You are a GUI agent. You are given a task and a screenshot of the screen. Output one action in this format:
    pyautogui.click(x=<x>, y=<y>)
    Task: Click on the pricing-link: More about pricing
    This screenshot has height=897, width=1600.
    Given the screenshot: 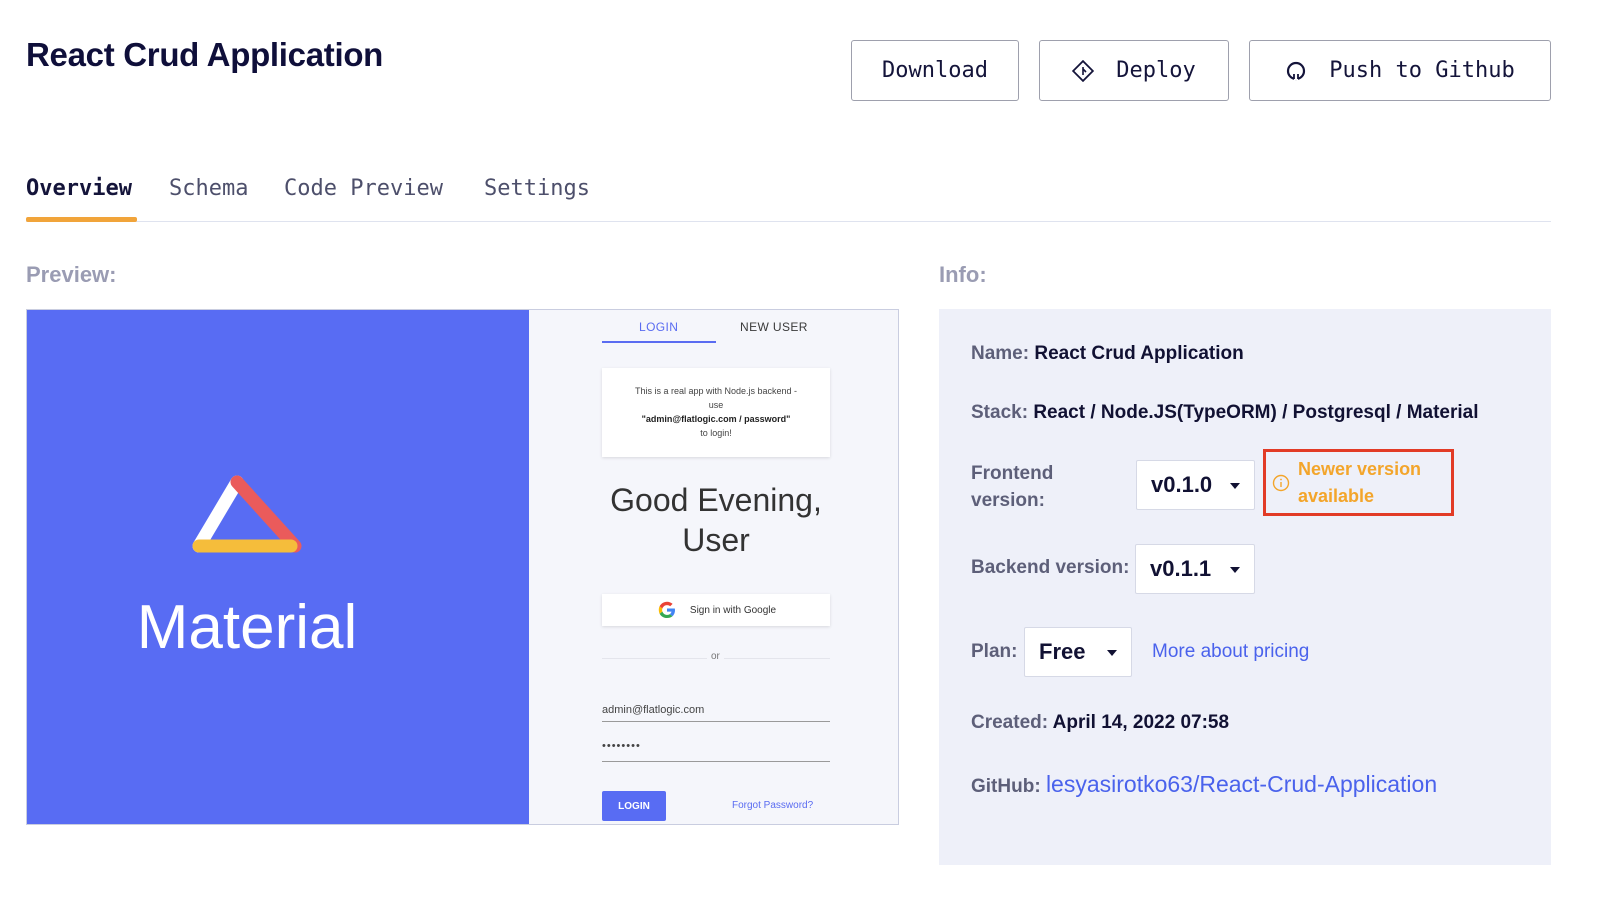 What is the action you would take?
    pyautogui.click(x=1230, y=652)
    